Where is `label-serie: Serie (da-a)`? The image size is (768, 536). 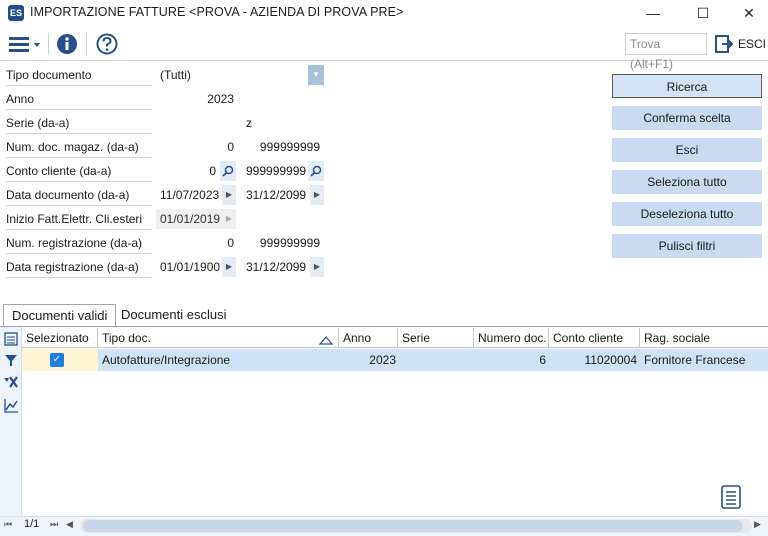 label-serie: Serie (da-a) is located at coordinates (79, 123).